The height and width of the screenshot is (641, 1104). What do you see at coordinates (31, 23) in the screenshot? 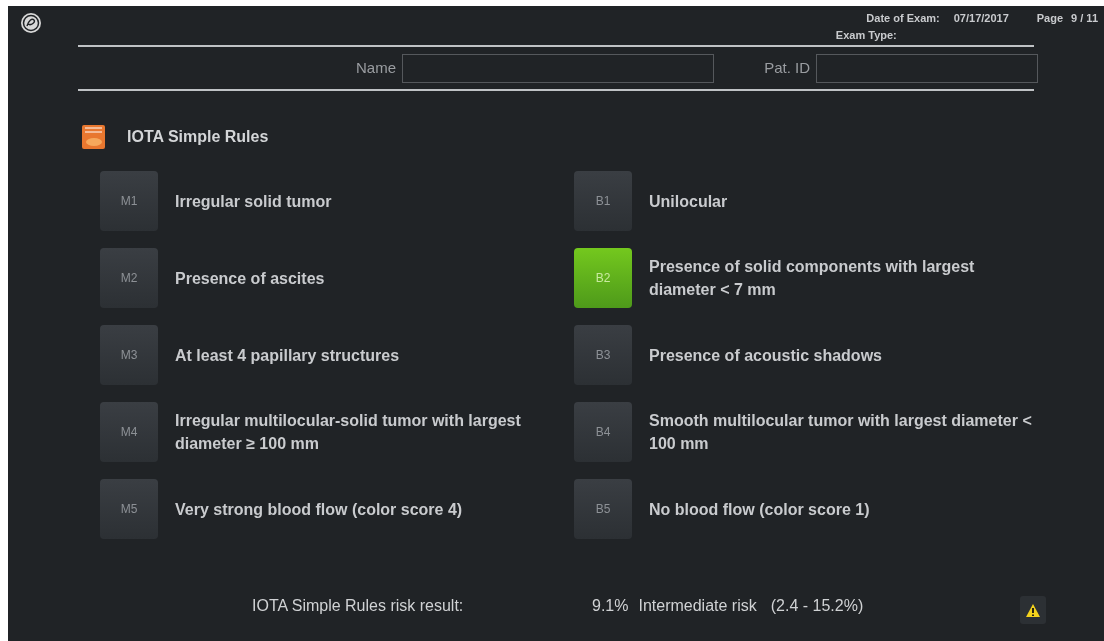
I see `logo-icon` at bounding box center [31, 23].